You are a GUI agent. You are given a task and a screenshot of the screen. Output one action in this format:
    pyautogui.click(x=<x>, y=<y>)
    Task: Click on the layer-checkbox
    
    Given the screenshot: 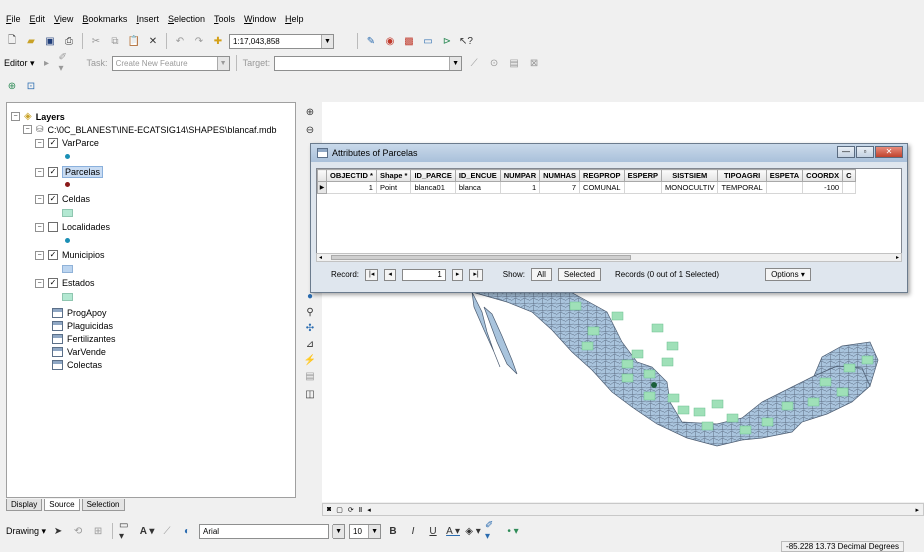 What is the action you would take?
    pyautogui.click(x=53, y=227)
    